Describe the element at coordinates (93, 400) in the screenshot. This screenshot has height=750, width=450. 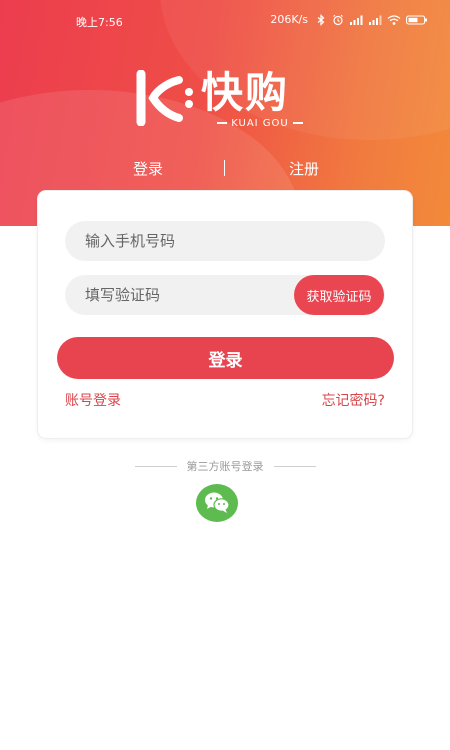
I see `account-login-link: 账号登录` at that location.